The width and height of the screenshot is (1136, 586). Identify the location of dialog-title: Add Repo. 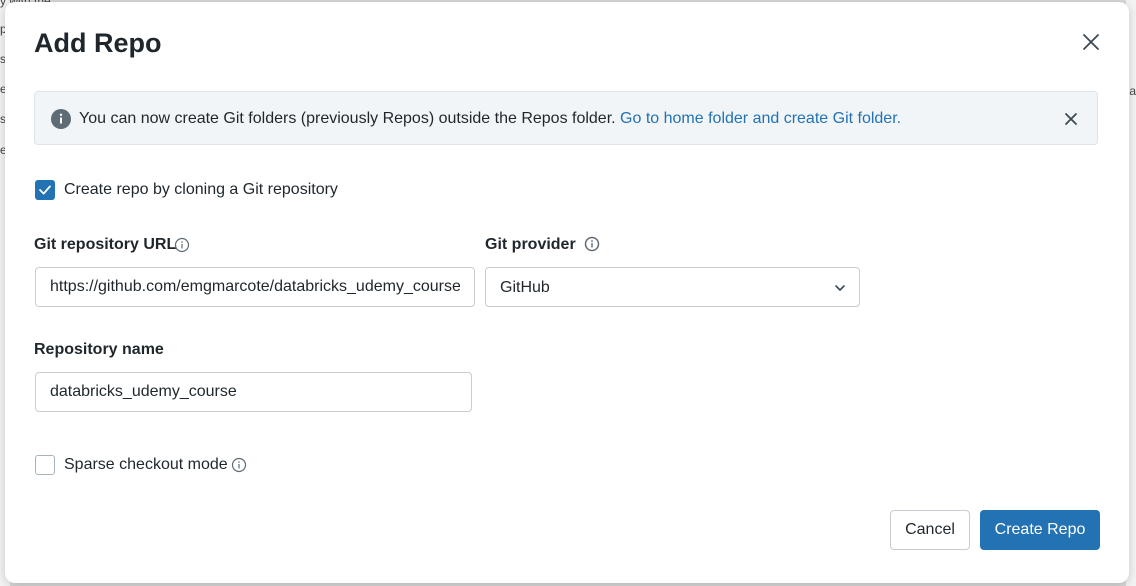
(98, 43).